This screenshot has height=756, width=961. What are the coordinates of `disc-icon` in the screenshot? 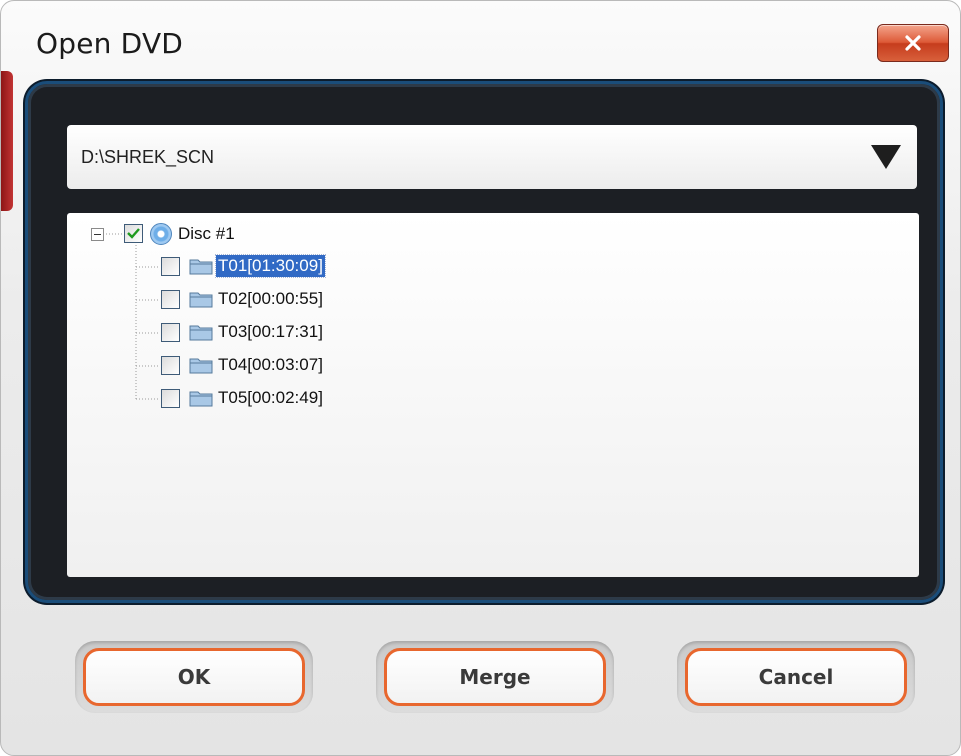 It's located at (161, 234).